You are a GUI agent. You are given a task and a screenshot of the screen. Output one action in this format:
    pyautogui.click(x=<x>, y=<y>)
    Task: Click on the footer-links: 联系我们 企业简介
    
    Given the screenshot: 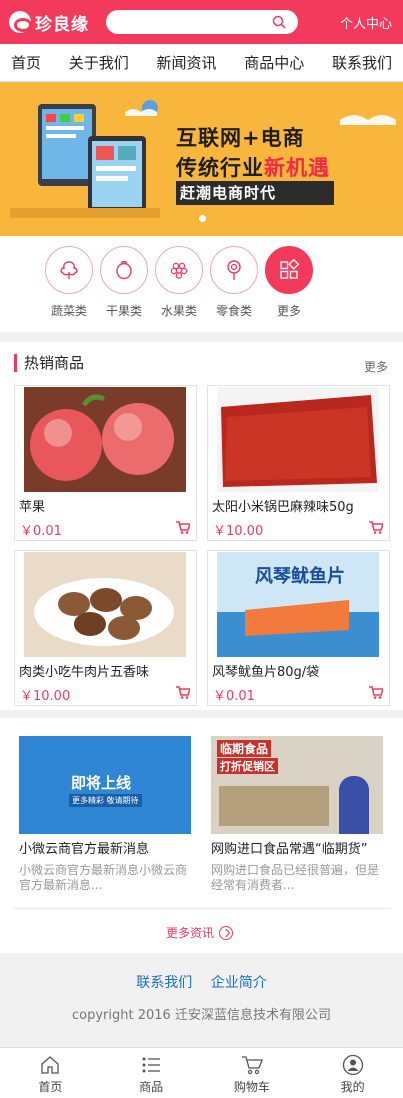 What is the action you would take?
    pyautogui.click(x=201, y=982)
    